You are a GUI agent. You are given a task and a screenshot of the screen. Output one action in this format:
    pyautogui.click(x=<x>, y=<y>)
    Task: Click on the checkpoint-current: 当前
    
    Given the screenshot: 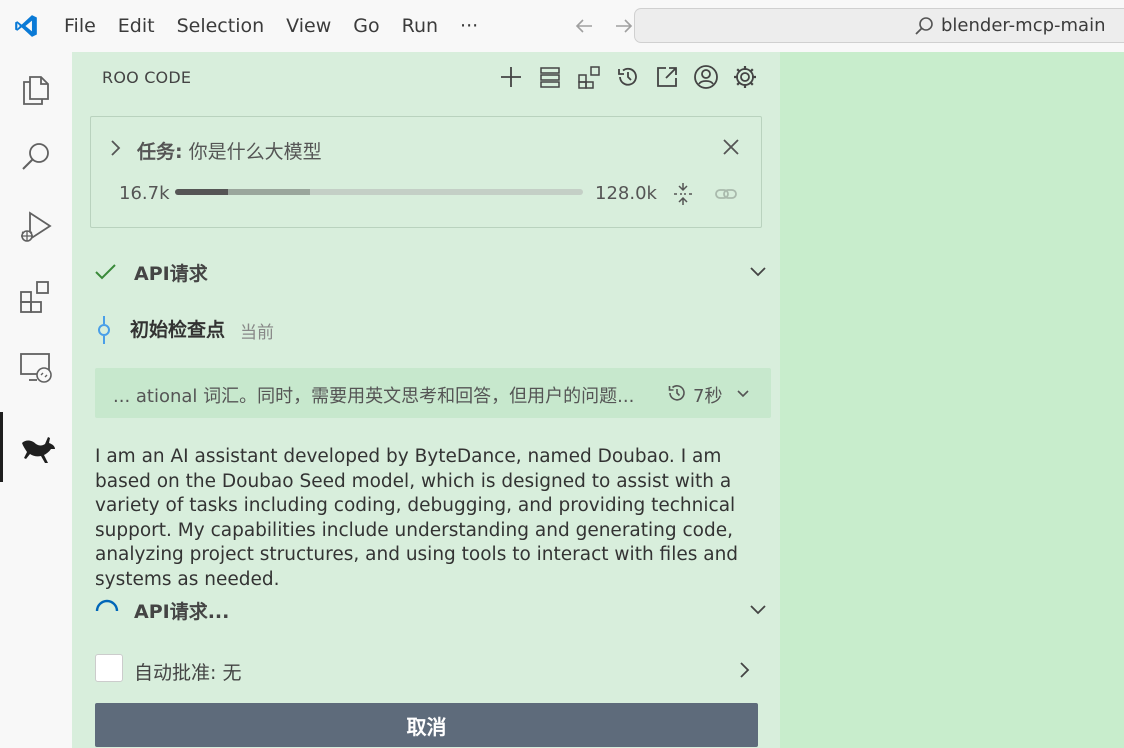 What is the action you would take?
    pyautogui.click(x=257, y=333)
    